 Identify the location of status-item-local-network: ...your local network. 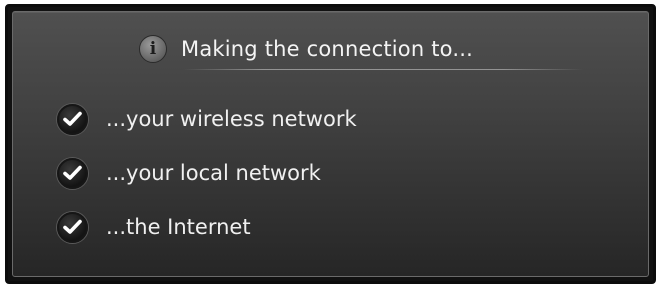
(189, 173).